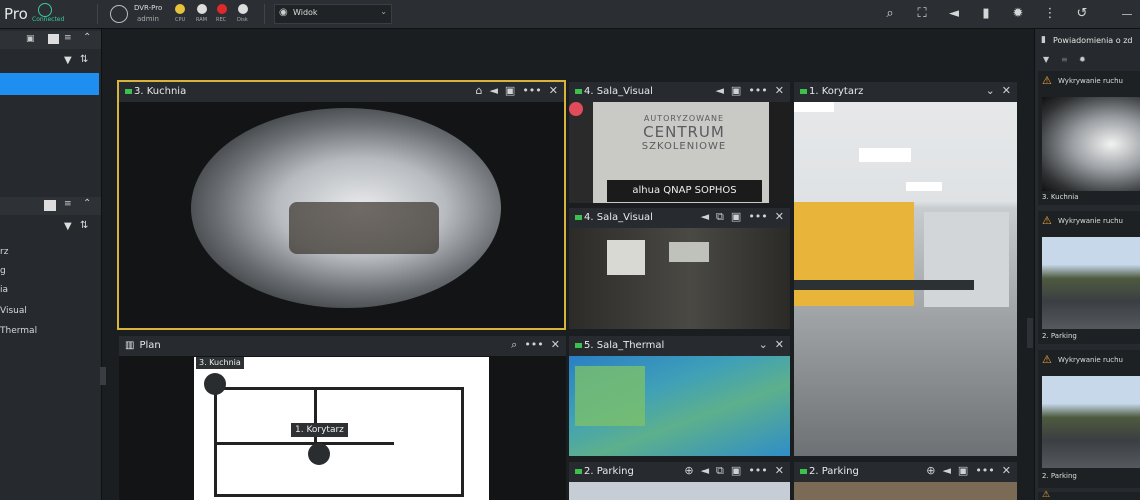  I want to click on sidebar-collapse-handle, so click(103, 376).